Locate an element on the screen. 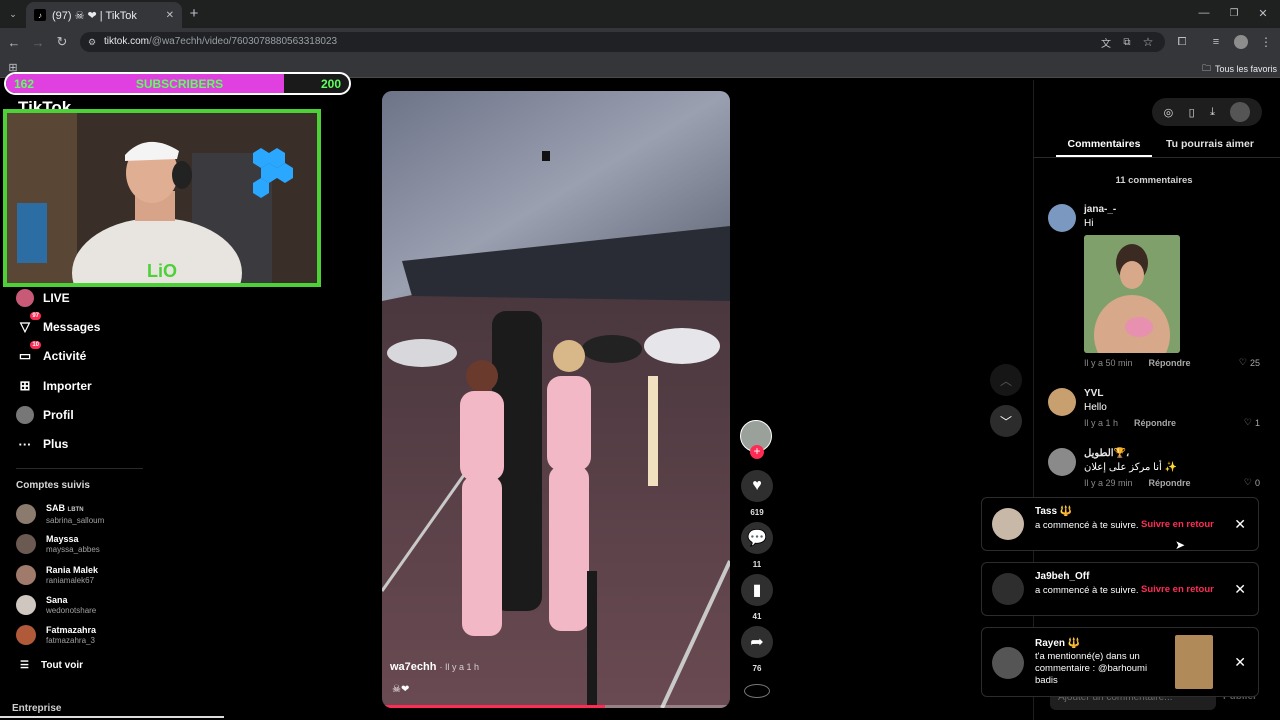 The width and height of the screenshot is (1280, 720). tab-suggested: Tu pourrais aimer is located at coordinates (1210, 144).